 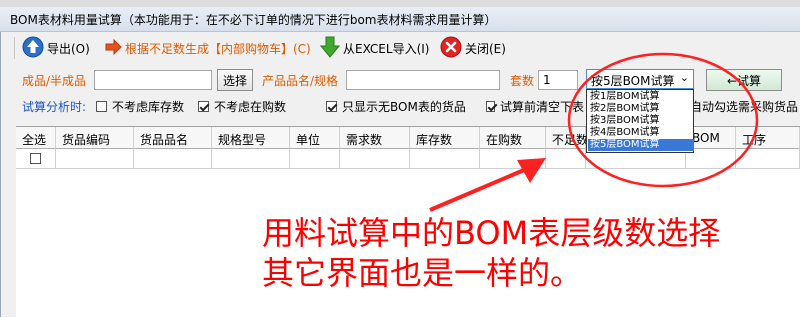 What do you see at coordinates (477, 190) in the screenshot?
I see `annotation-arrow-line` at bounding box center [477, 190].